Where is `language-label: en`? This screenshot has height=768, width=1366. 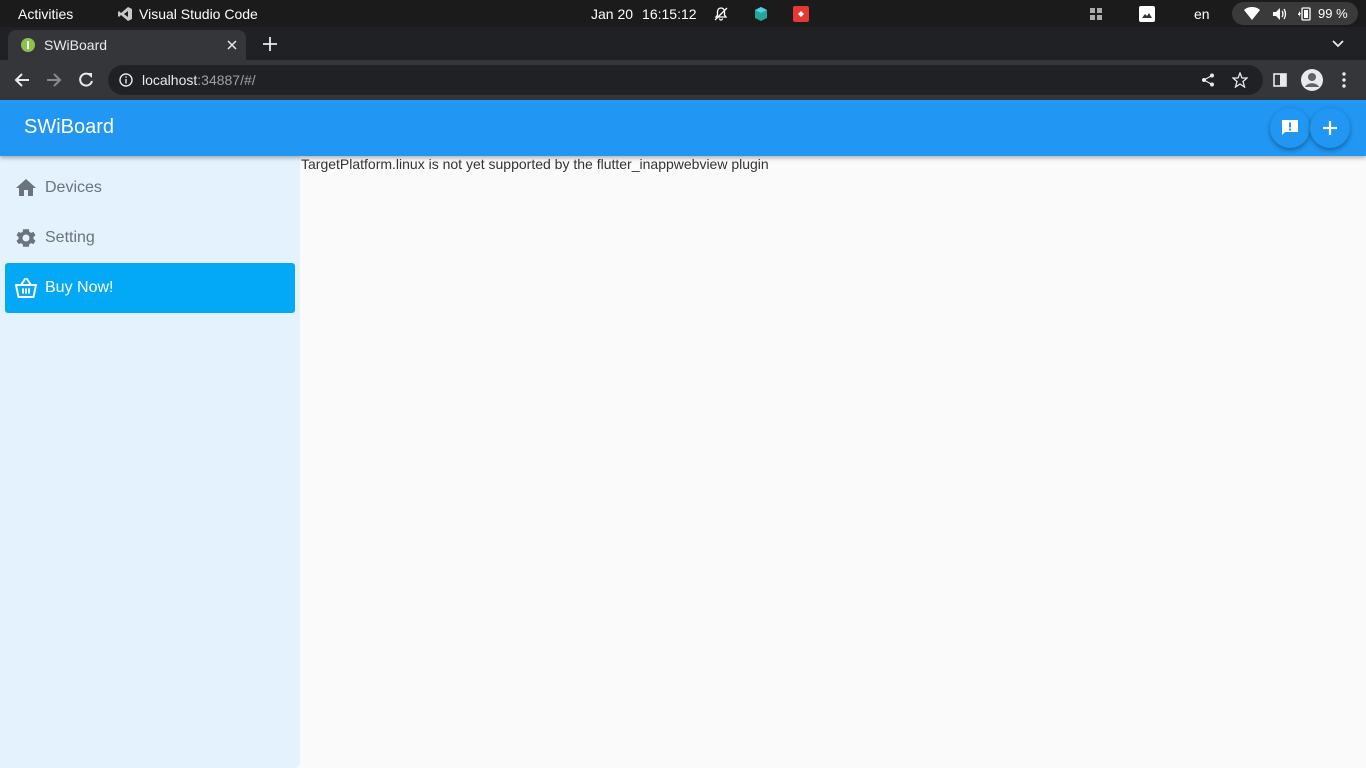 language-label: en is located at coordinates (1202, 13).